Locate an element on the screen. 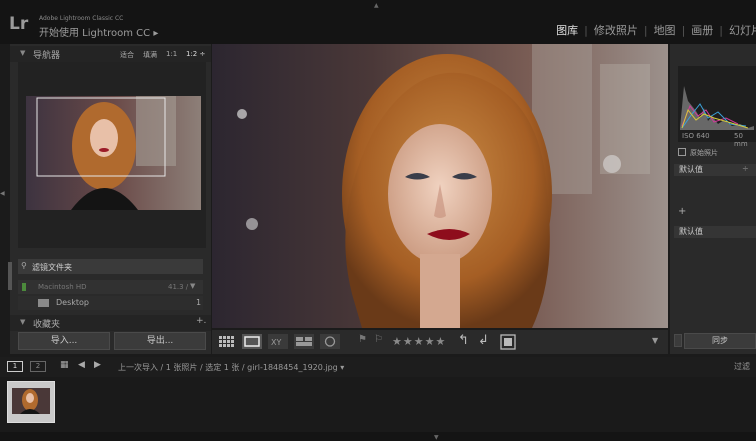  filmstrip is located at coordinates (378, 404).